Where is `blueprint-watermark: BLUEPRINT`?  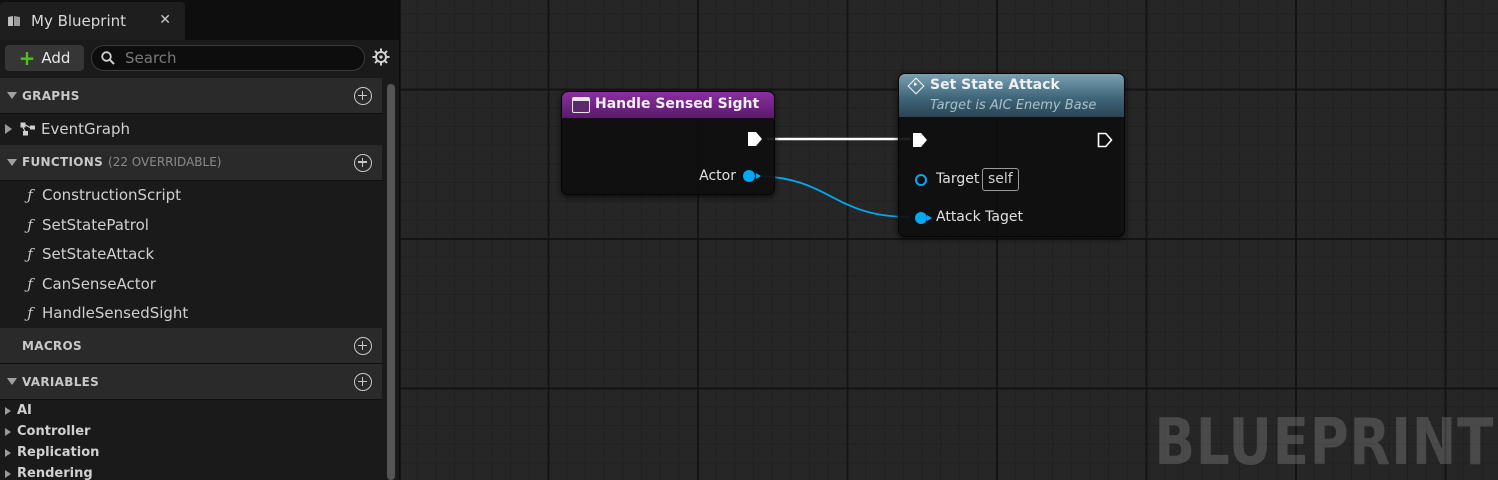 blueprint-watermark: BLUEPRINT is located at coordinates (1324, 443).